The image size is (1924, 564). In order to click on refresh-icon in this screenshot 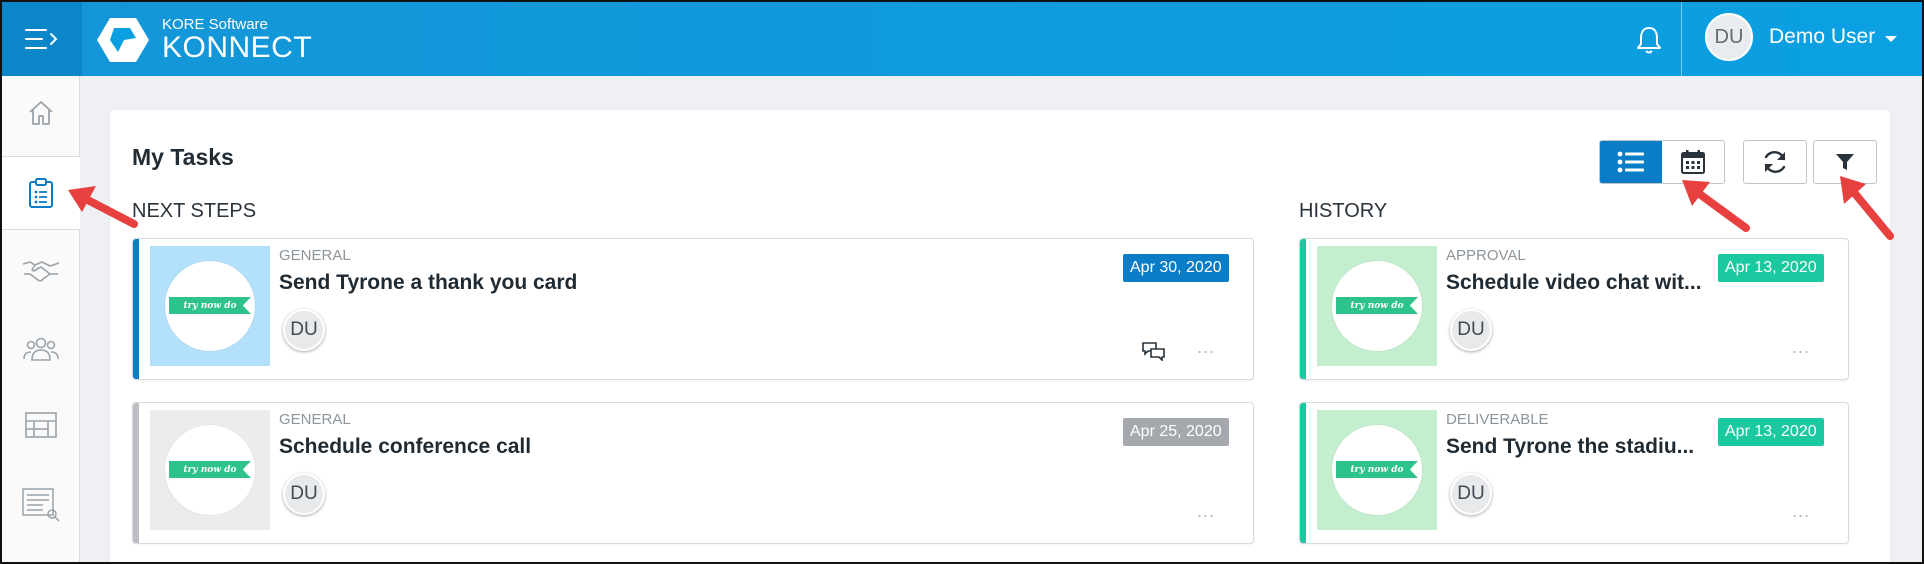, I will do `click(1775, 162)`.